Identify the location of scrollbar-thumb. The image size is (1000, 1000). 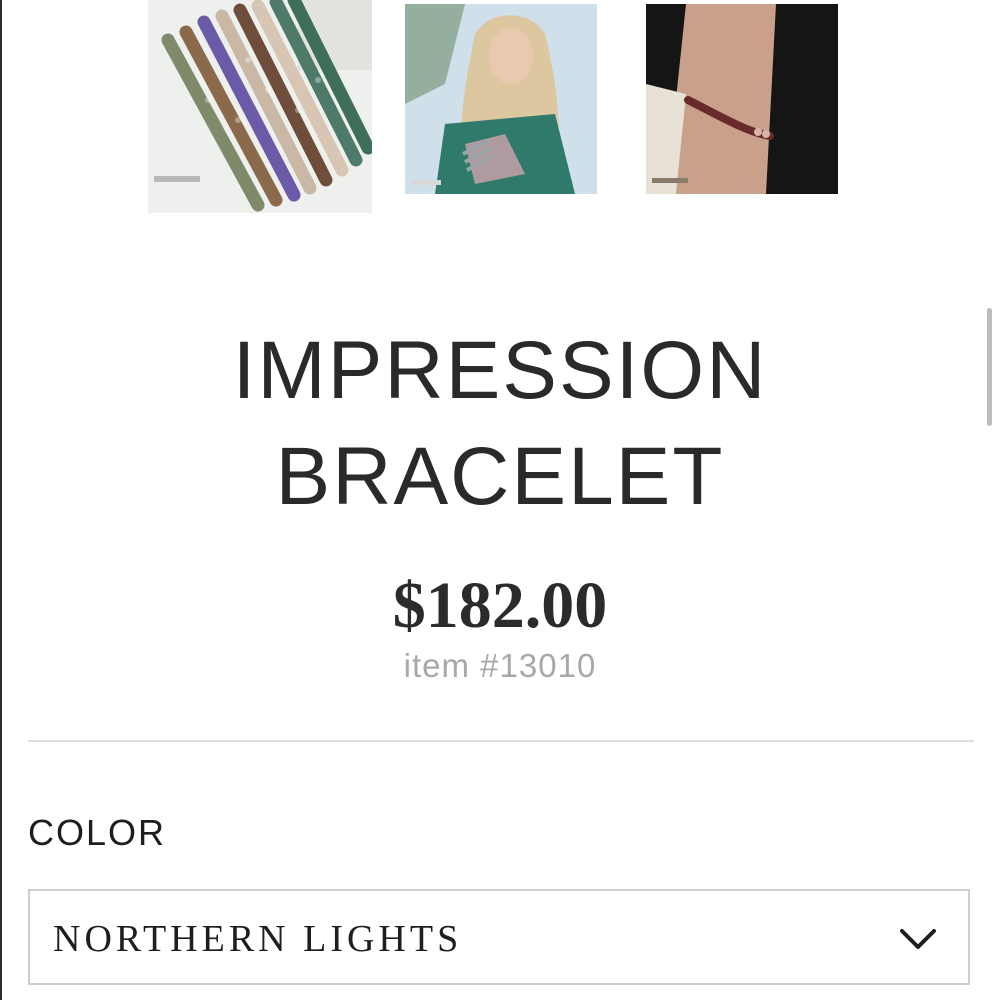
(989, 367).